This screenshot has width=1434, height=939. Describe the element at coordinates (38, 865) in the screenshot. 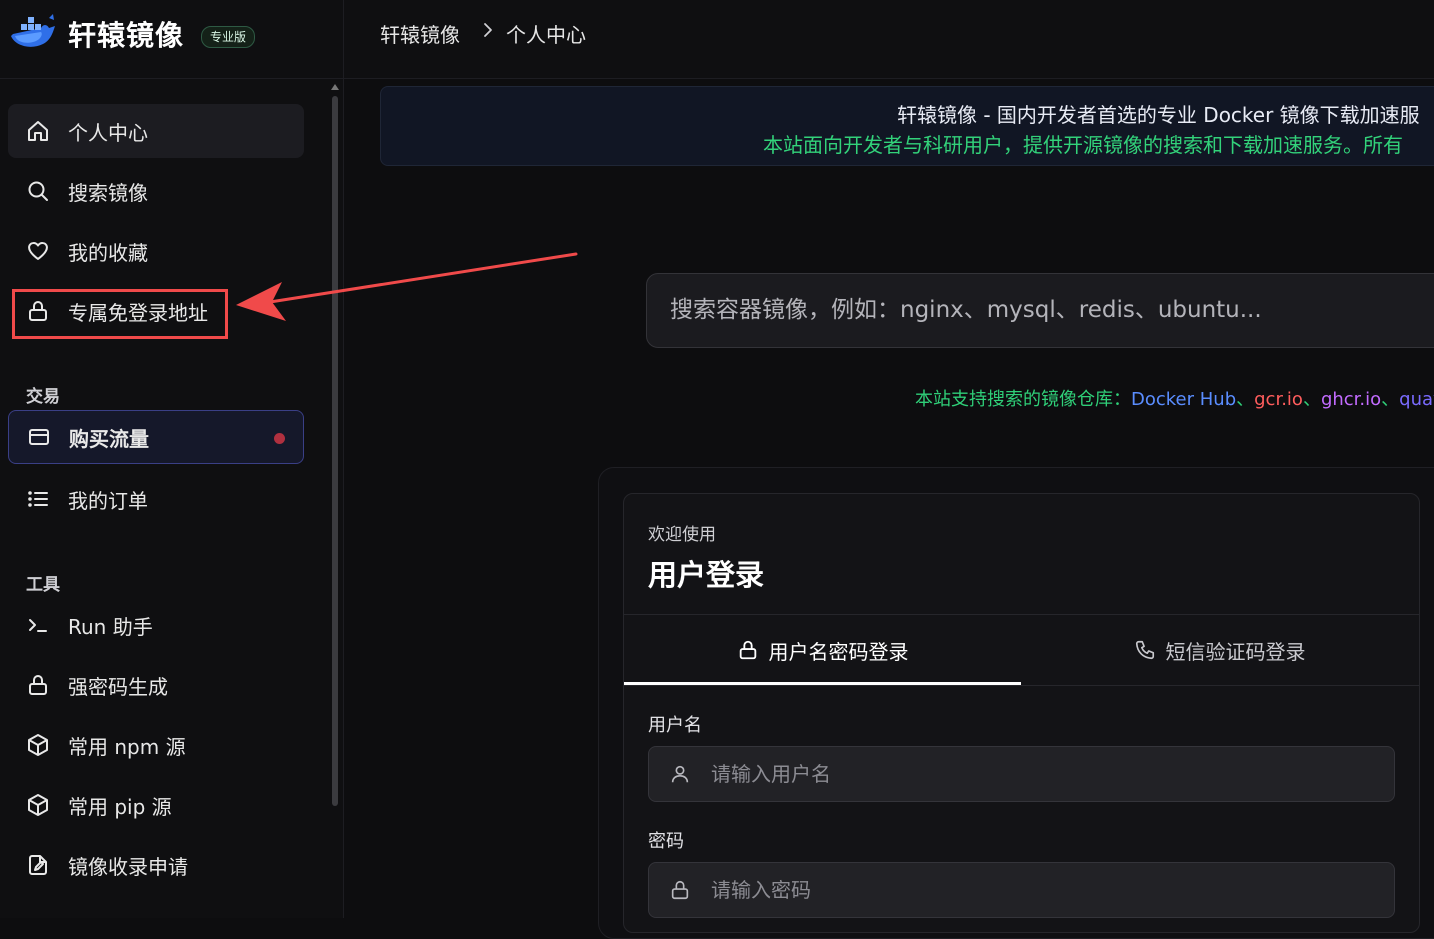

I see `edit-doc-icon` at that location.